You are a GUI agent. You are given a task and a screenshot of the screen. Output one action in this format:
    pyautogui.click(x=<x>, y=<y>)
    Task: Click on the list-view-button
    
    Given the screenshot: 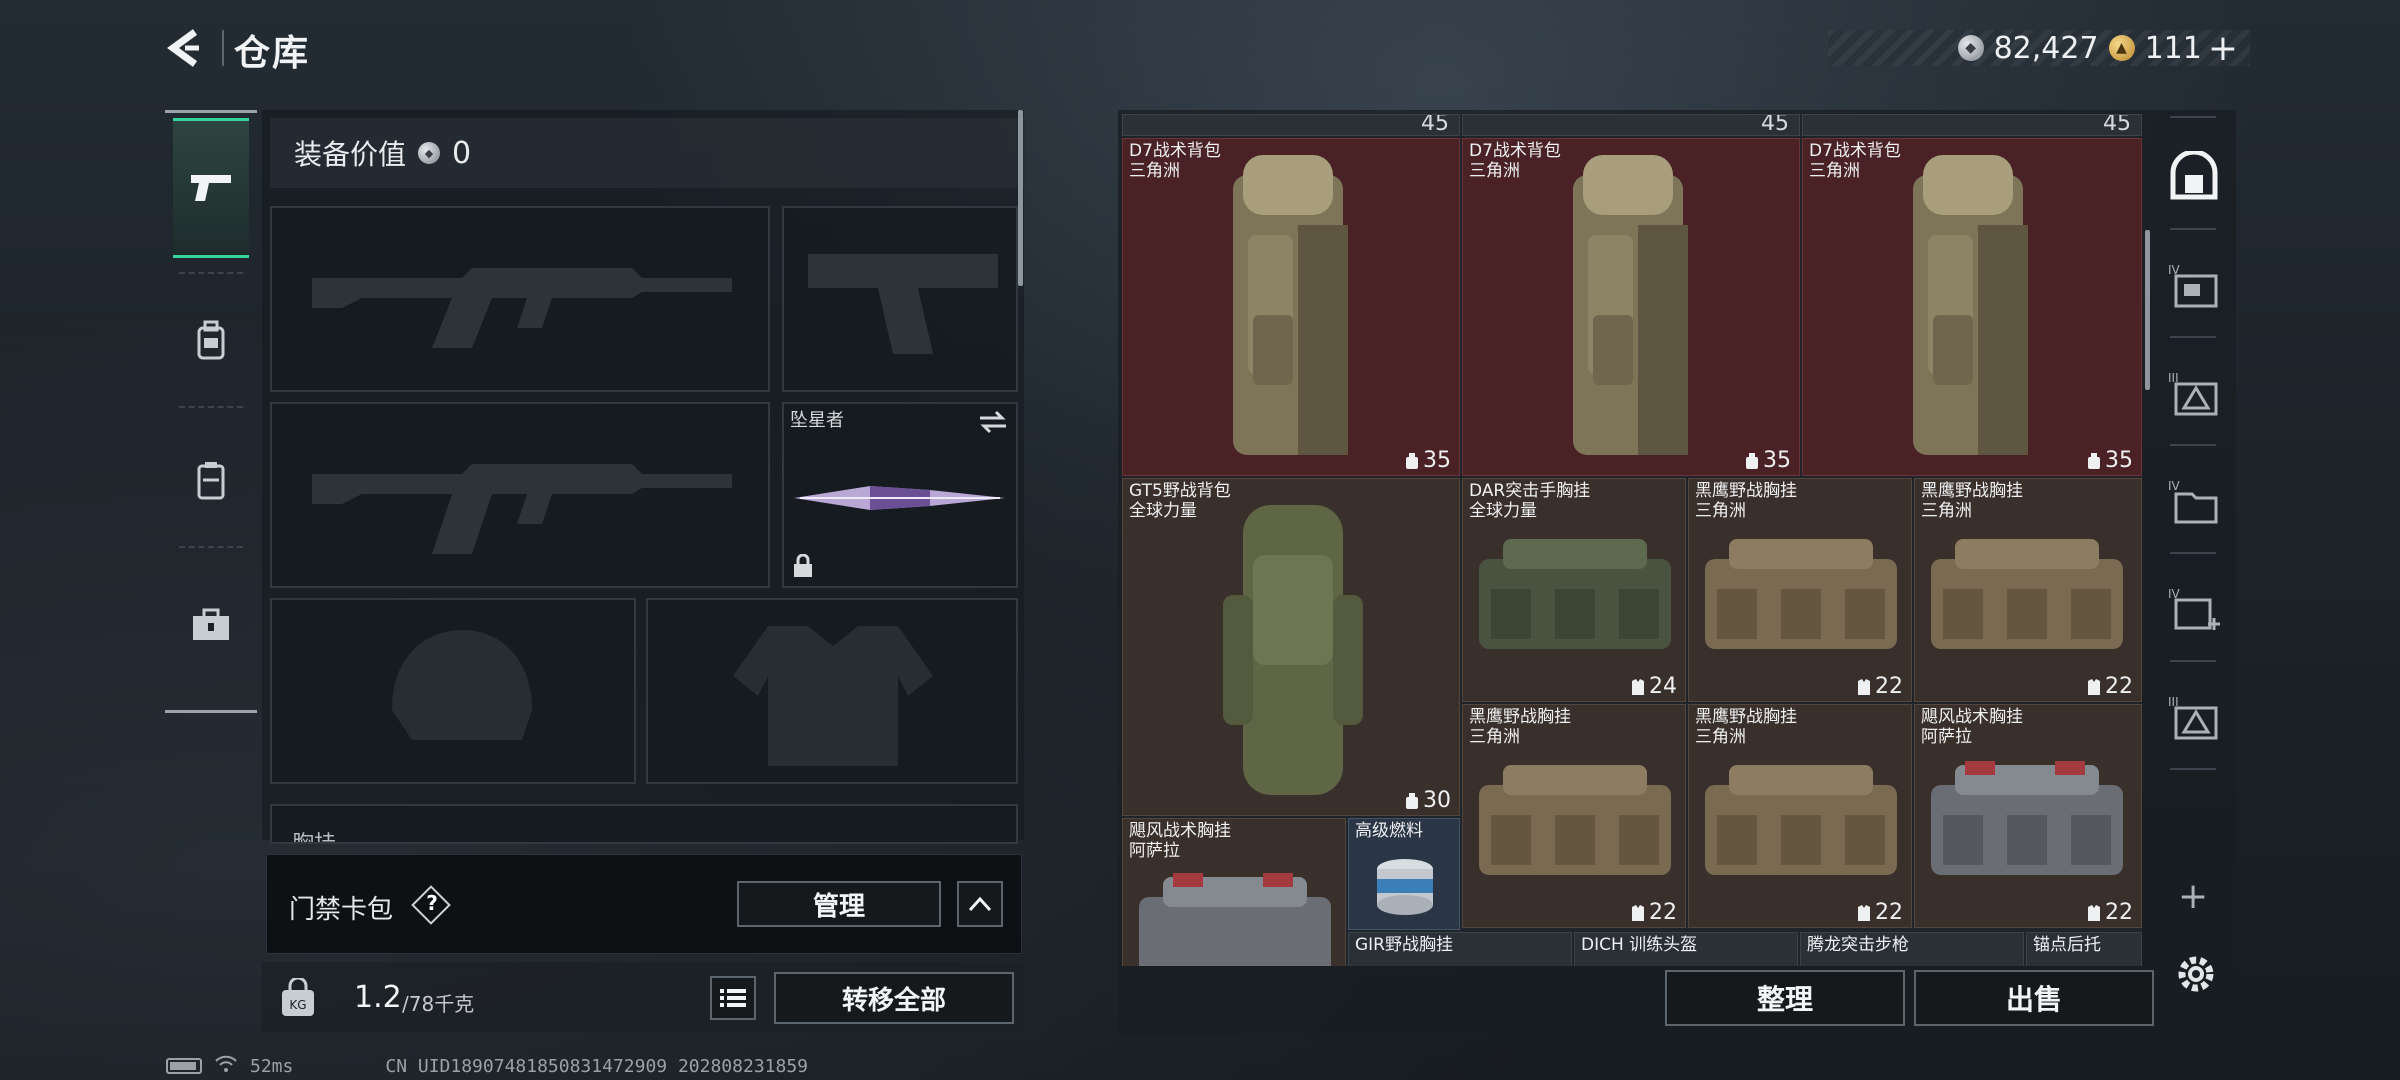 What is the action you would take?
    pyautogui.click(x=733, y=998)
    